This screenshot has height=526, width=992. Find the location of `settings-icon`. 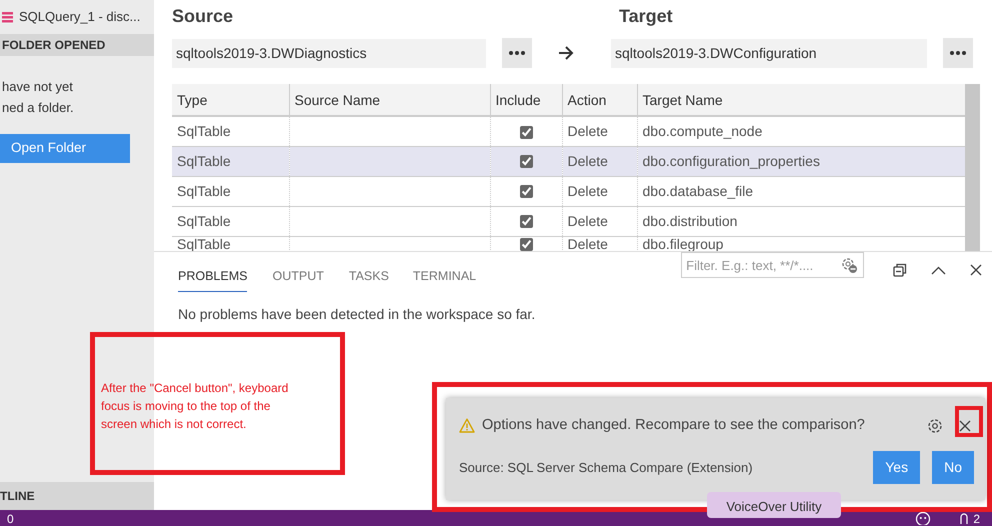

settings-icon is located at coordinates (935, 425).